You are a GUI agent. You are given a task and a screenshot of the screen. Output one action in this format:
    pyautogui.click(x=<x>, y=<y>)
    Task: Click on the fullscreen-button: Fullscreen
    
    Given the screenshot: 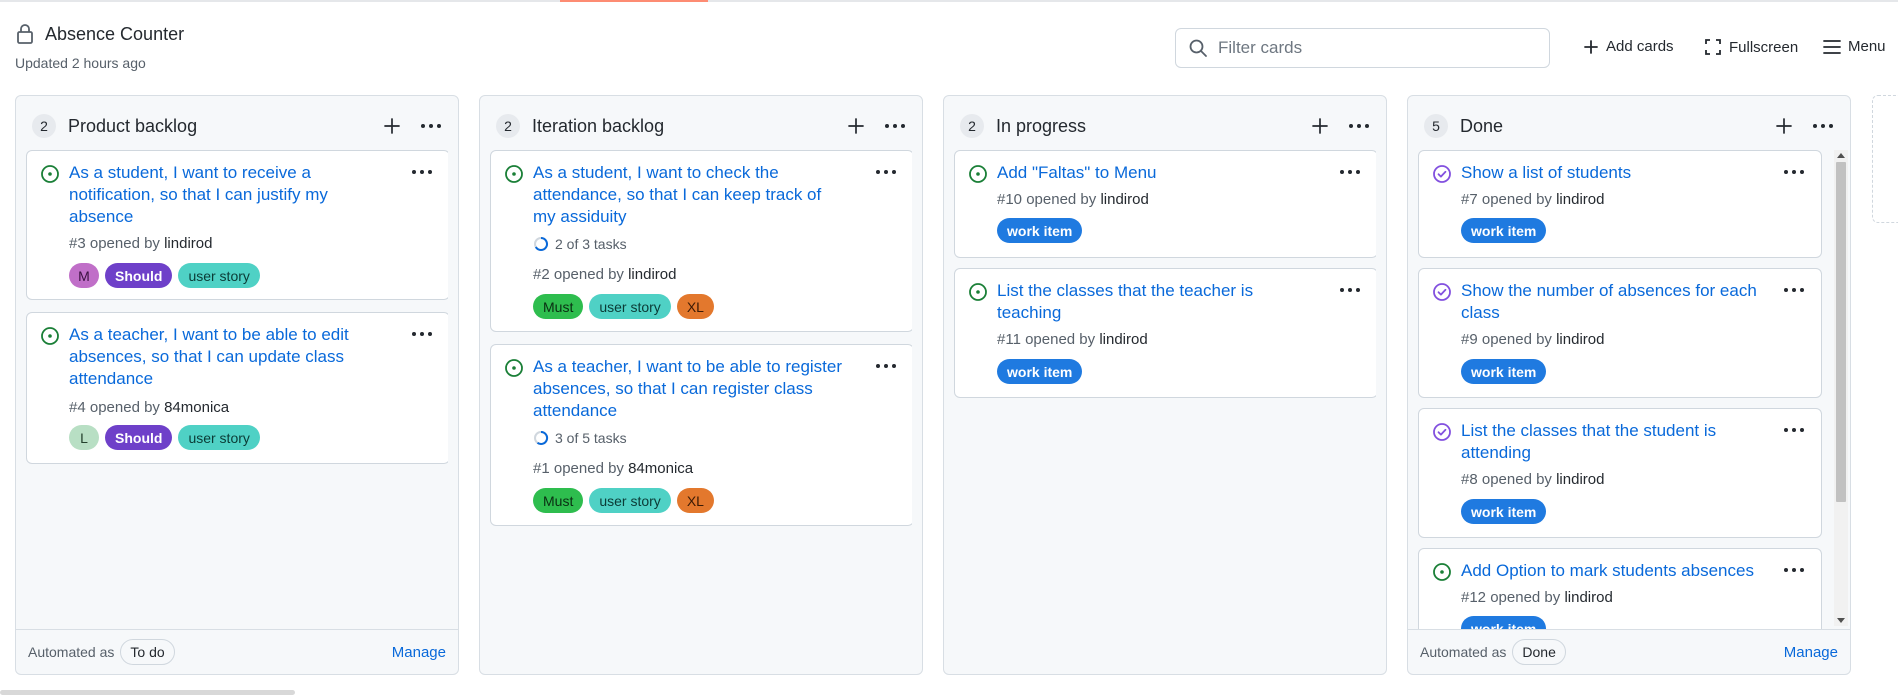 What is the action you would take?
    pyautogui.click(x=1751, y=47)
    